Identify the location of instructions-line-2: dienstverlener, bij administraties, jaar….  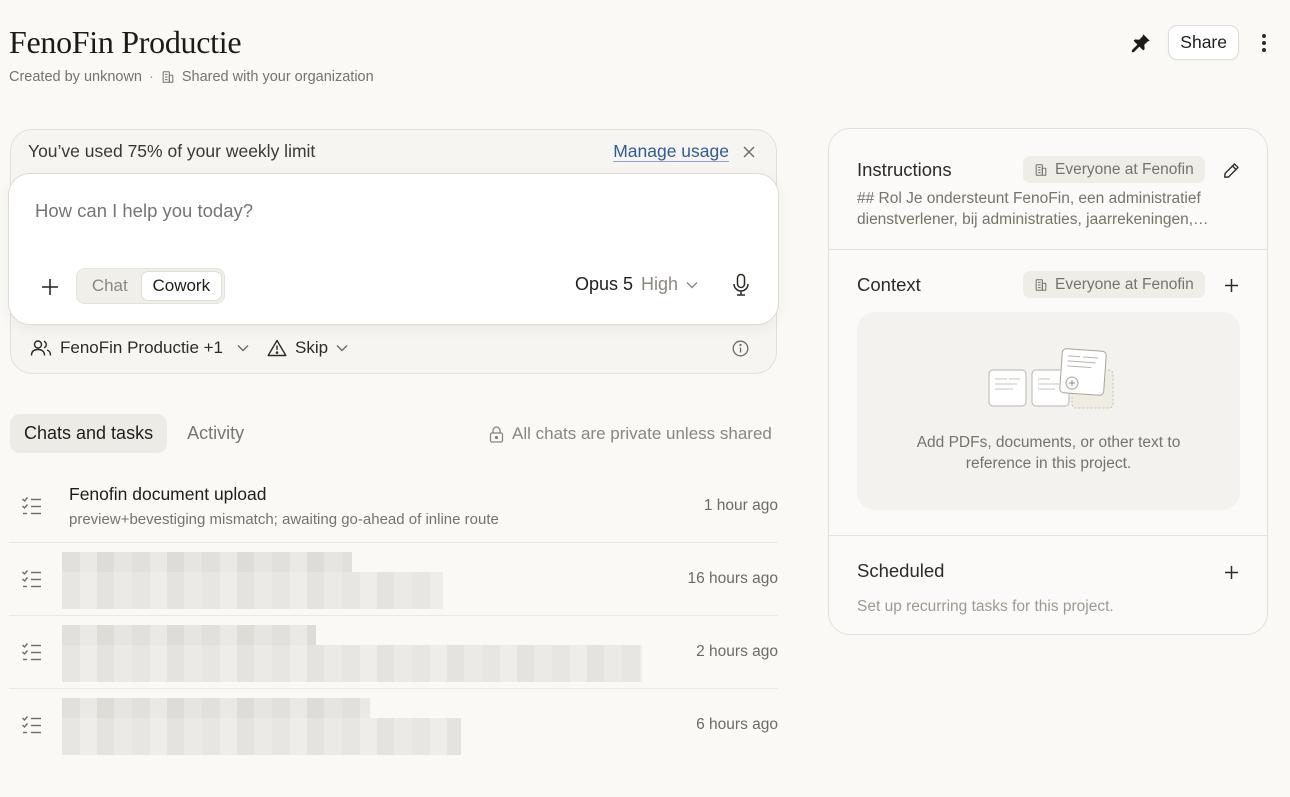
(1033, 219).